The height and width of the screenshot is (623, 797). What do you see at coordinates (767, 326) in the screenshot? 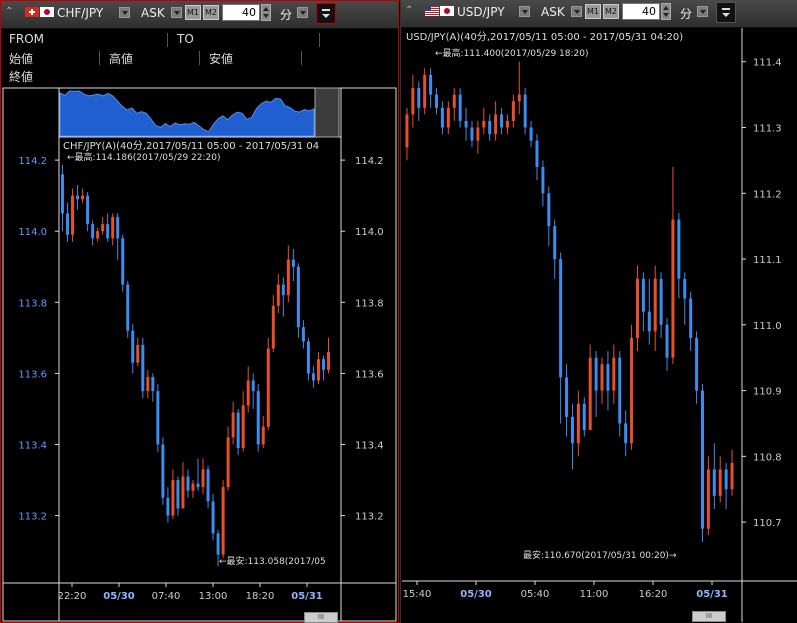
I see `price-tick-label: 111.0` at bounding box center [767, 326].